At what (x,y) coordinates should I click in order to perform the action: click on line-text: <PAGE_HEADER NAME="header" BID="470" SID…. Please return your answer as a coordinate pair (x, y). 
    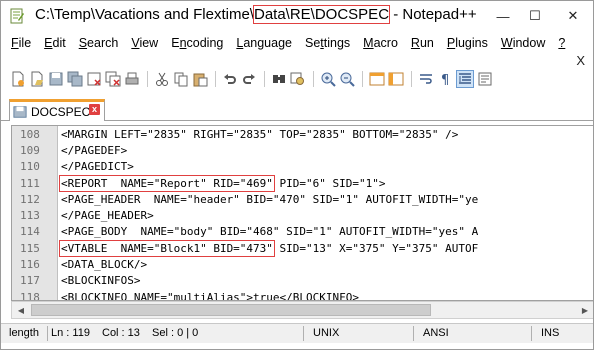
    Looking at the image, I should click on (270, 199).